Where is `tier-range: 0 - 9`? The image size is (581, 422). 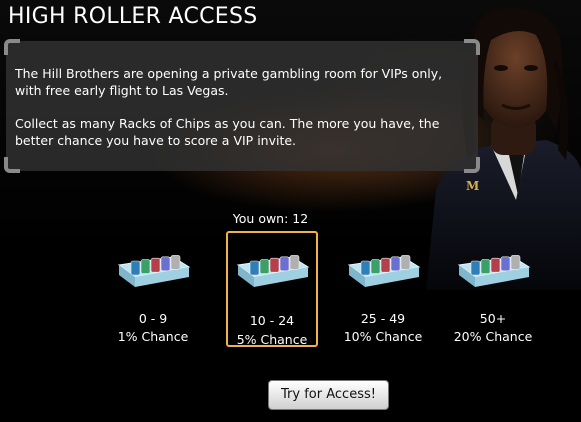
tier-range: 0 - 9 is located at coordinates (153, 318).